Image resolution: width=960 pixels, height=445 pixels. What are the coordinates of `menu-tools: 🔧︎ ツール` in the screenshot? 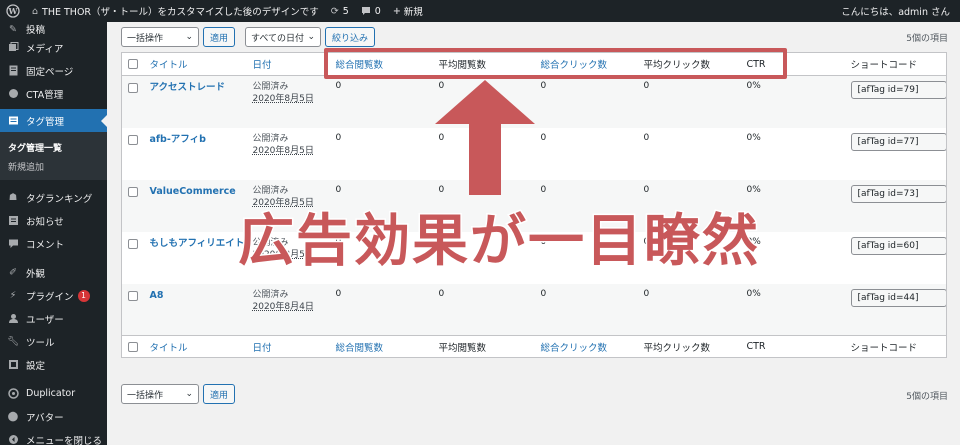 It's located at (53, 341).